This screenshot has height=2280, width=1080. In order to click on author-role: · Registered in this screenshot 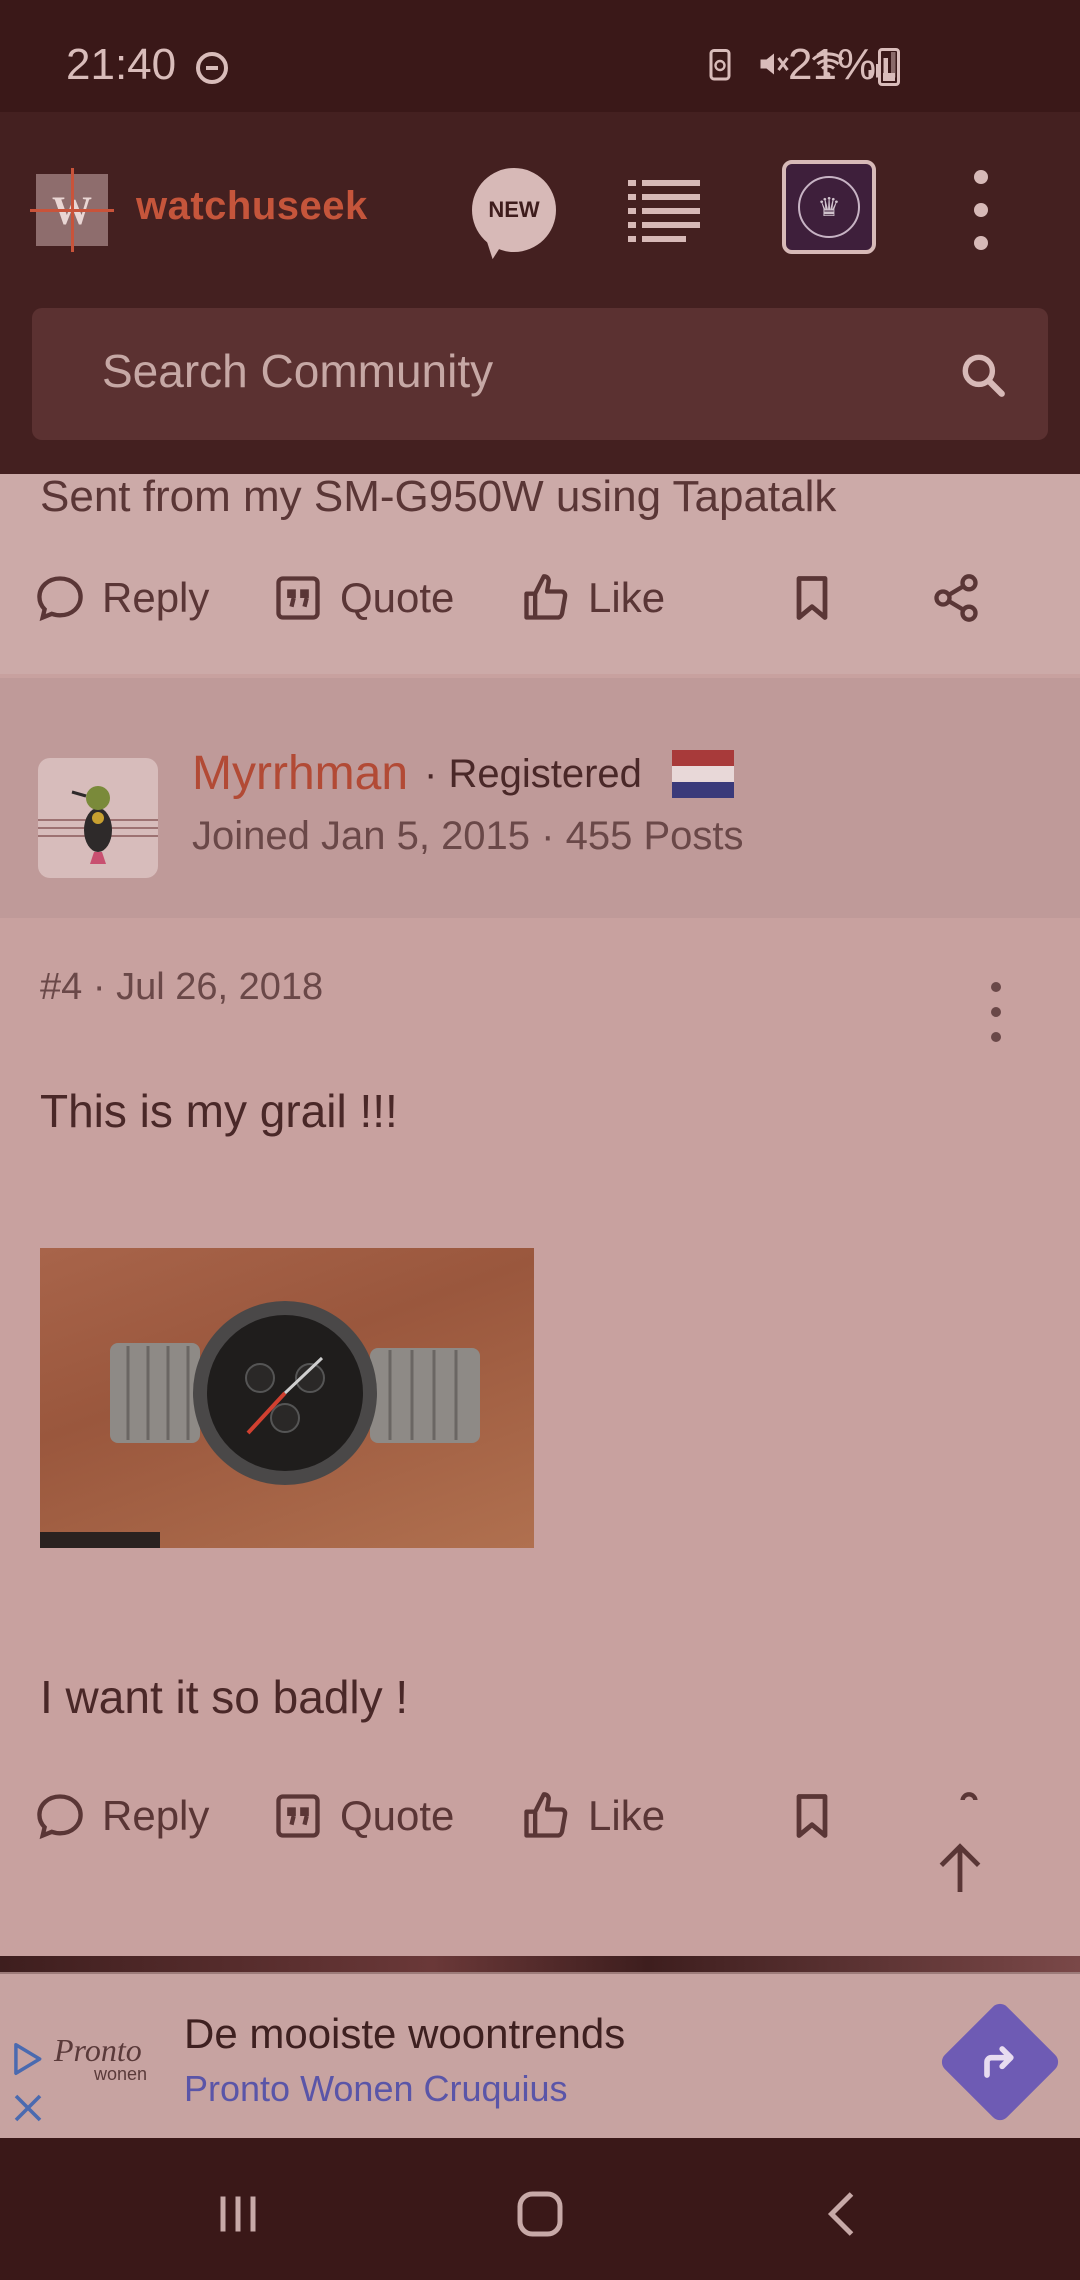, I will do `click(533, 774)`.